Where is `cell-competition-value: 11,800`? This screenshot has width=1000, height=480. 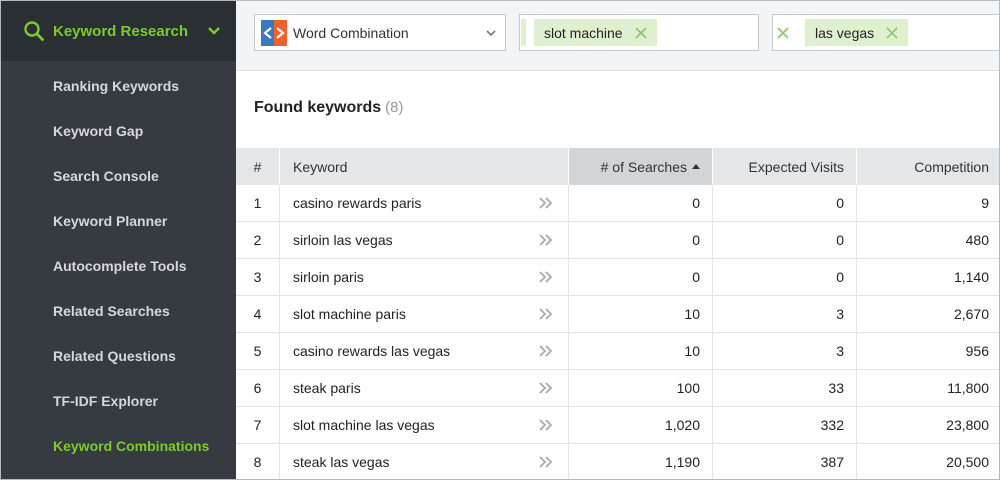 cell-competition-value: 11,800 is located at coordinates (968, 388).